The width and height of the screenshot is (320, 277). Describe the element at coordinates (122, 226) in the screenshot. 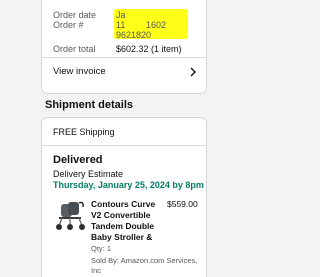

I see `product-name-line-3: Tandem Double` at that location.